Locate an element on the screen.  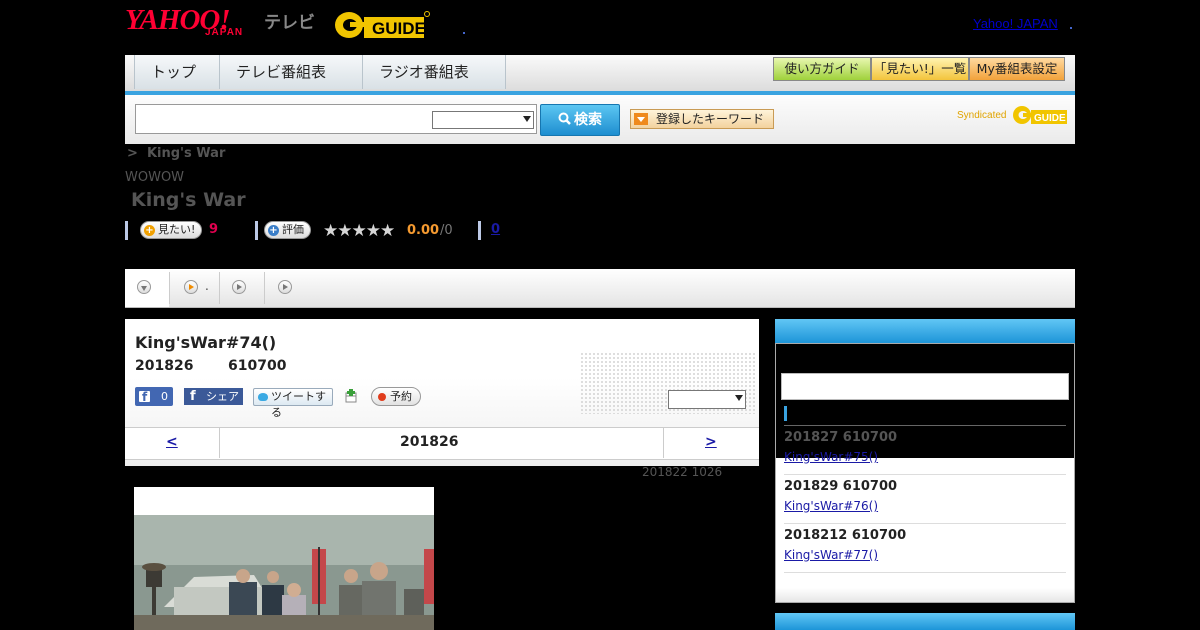
usage-guide-button: 使い方ガイド is located at coordinates (822, 69).